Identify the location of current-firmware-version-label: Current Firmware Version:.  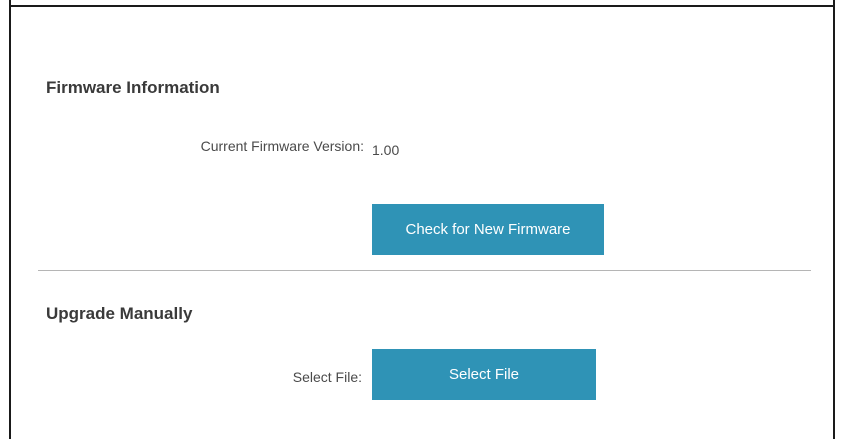
(282, 146).